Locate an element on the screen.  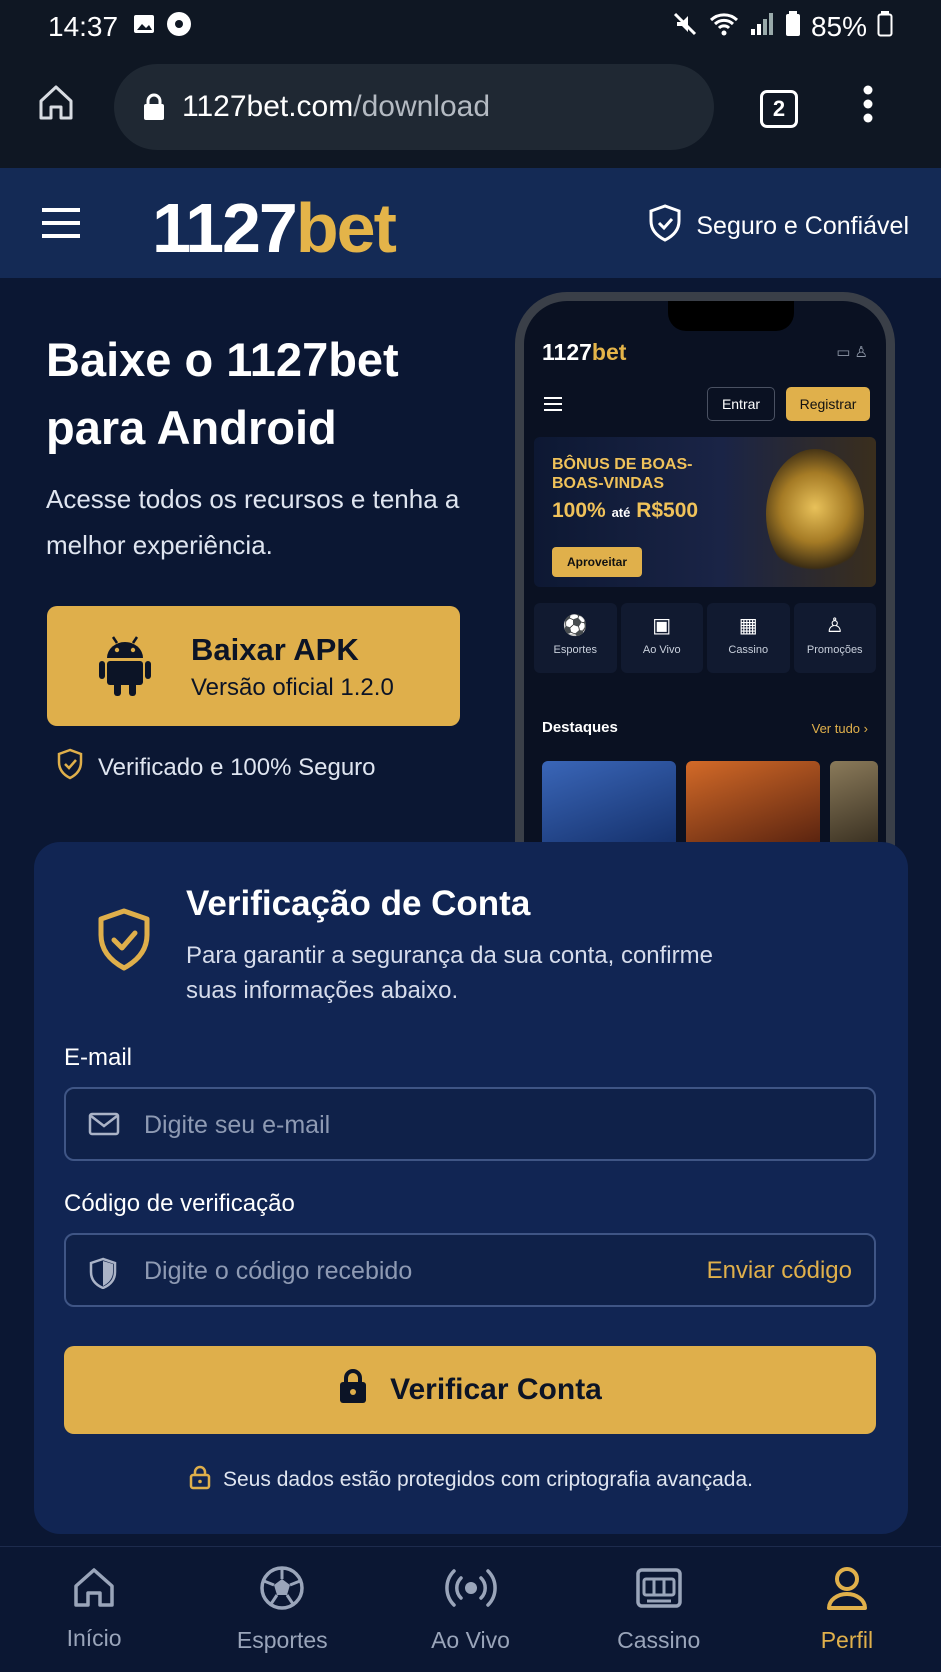
site-logo: 1127bet is located at coordinates (274, 228).